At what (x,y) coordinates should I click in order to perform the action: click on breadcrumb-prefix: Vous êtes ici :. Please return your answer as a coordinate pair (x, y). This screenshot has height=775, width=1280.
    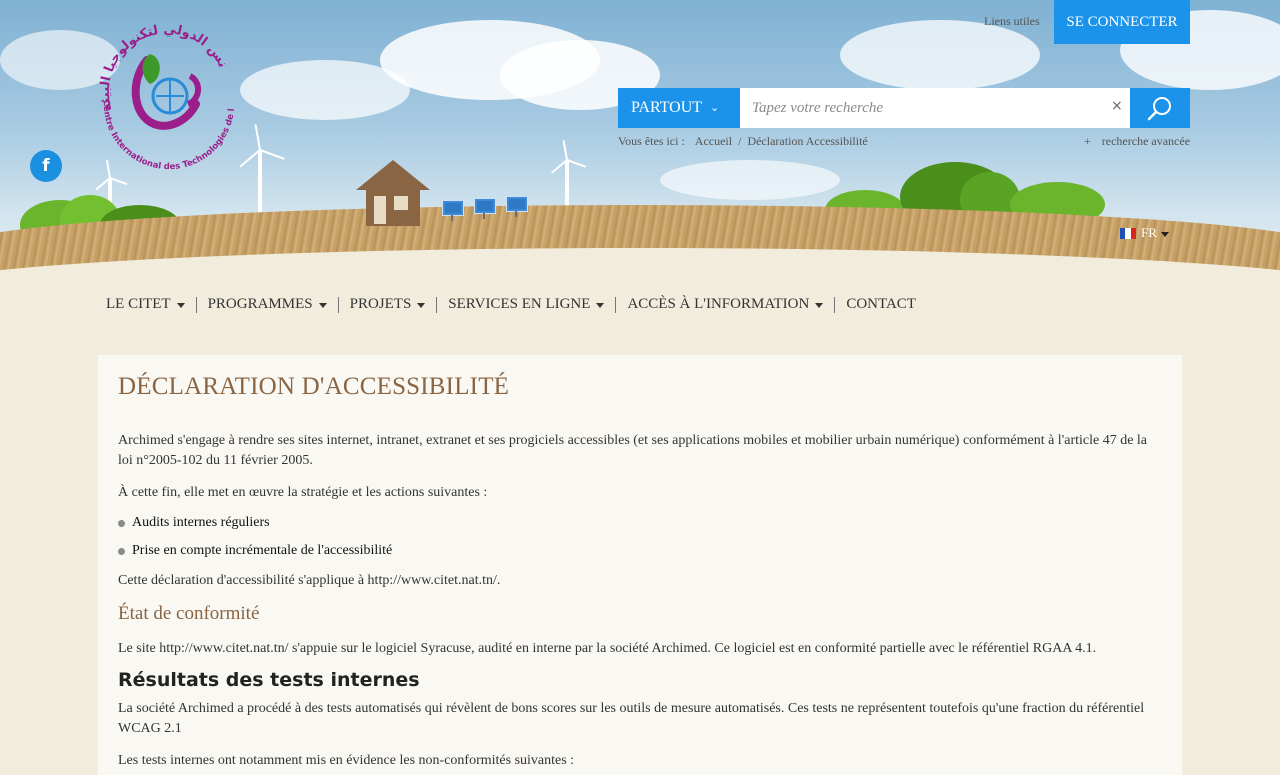
    Looking at the image, I should click on (651, 141).